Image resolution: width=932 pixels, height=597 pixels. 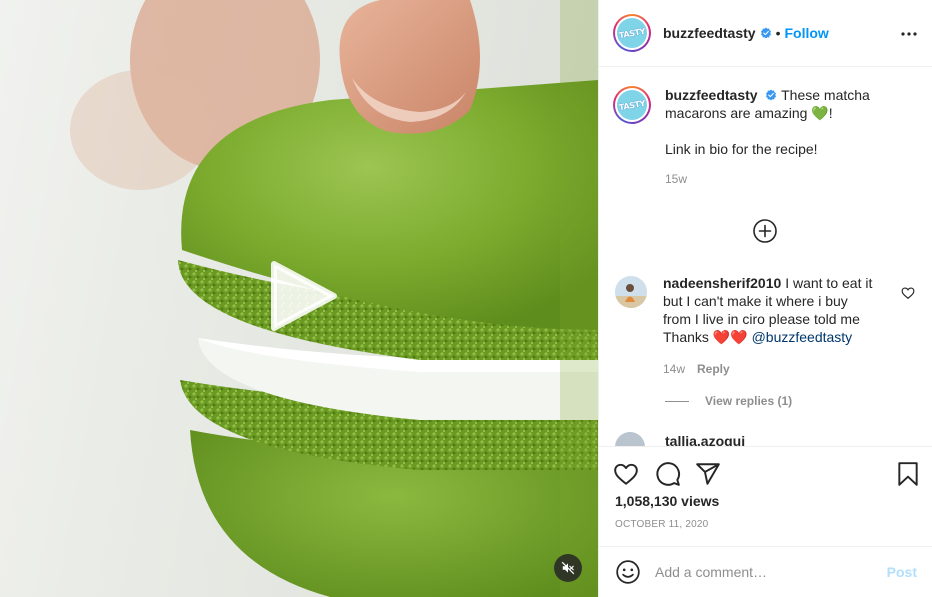 What do you see at coordinates (709, 33) in the screenshot?
I see `header-username: buzzfeedtasty` at bounding box center [709, 33].